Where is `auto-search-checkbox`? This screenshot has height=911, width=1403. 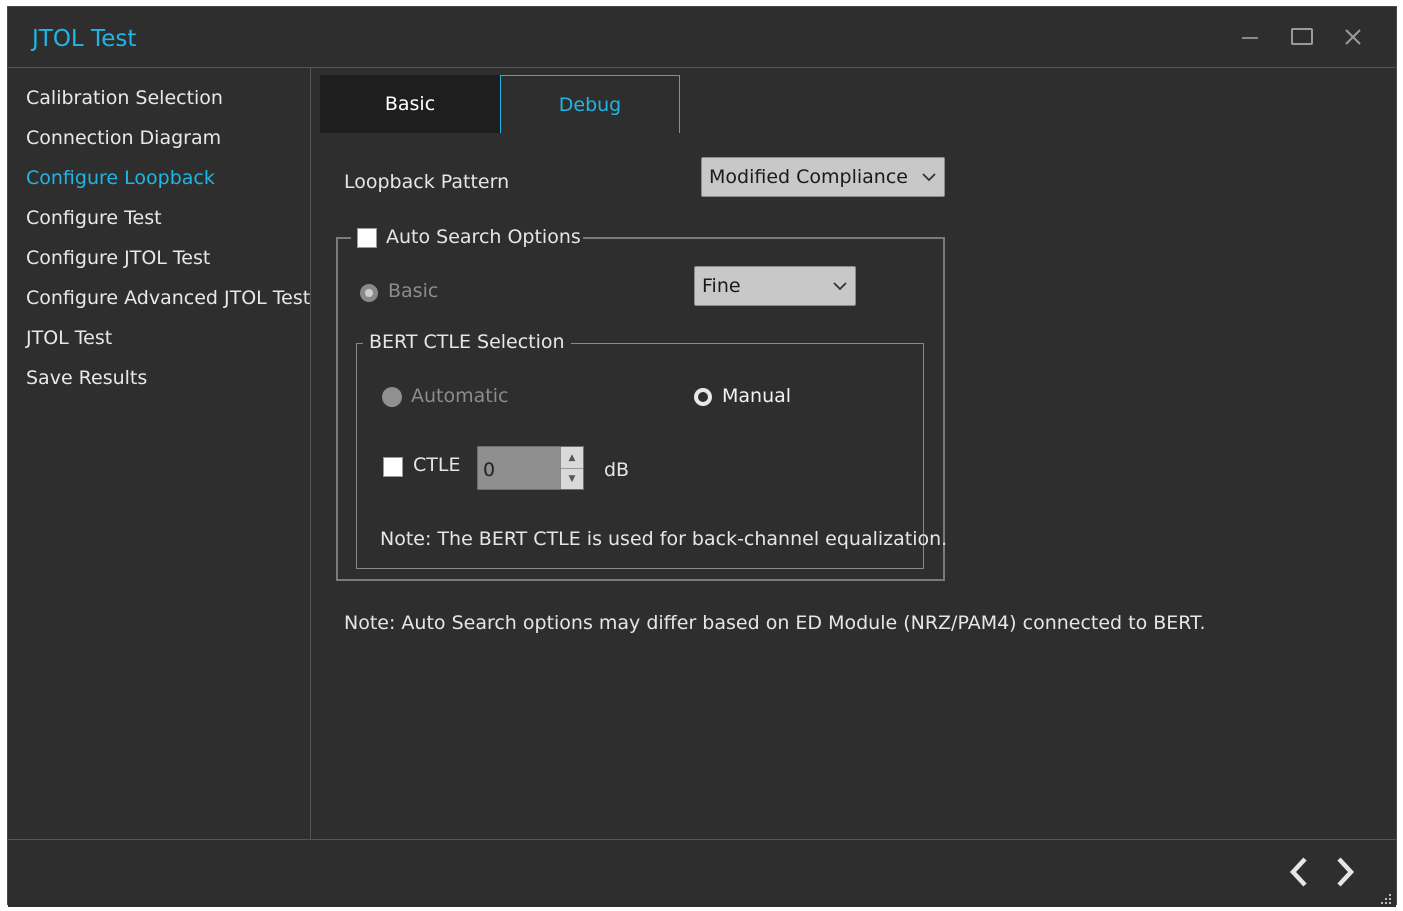
auto-search-checkbox is located at coordinates (367, 238).